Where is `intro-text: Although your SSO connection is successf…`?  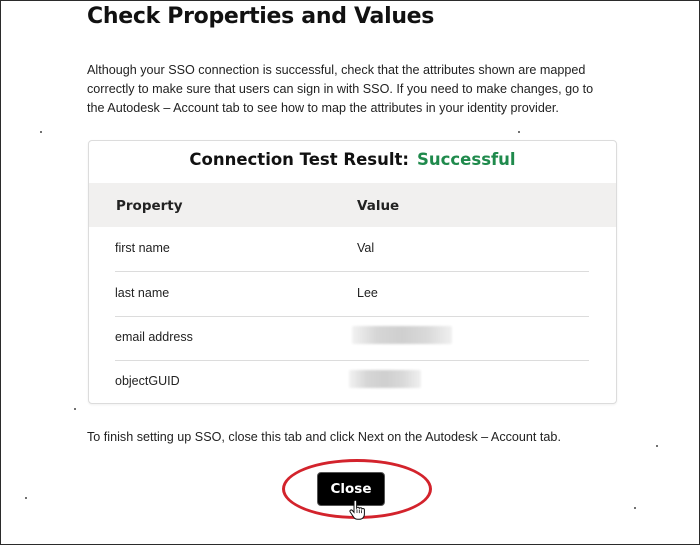 intro-text: Although your SSO connection is successf… is located at coordinates (340, 89).